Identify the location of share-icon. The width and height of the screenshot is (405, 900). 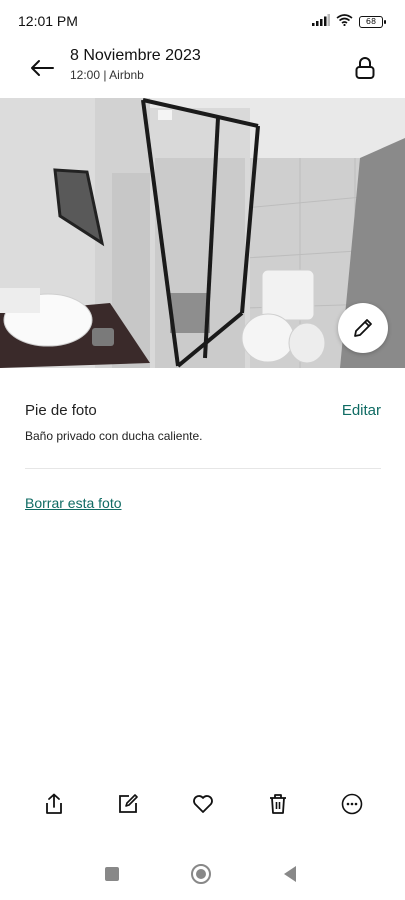
(54, 803).